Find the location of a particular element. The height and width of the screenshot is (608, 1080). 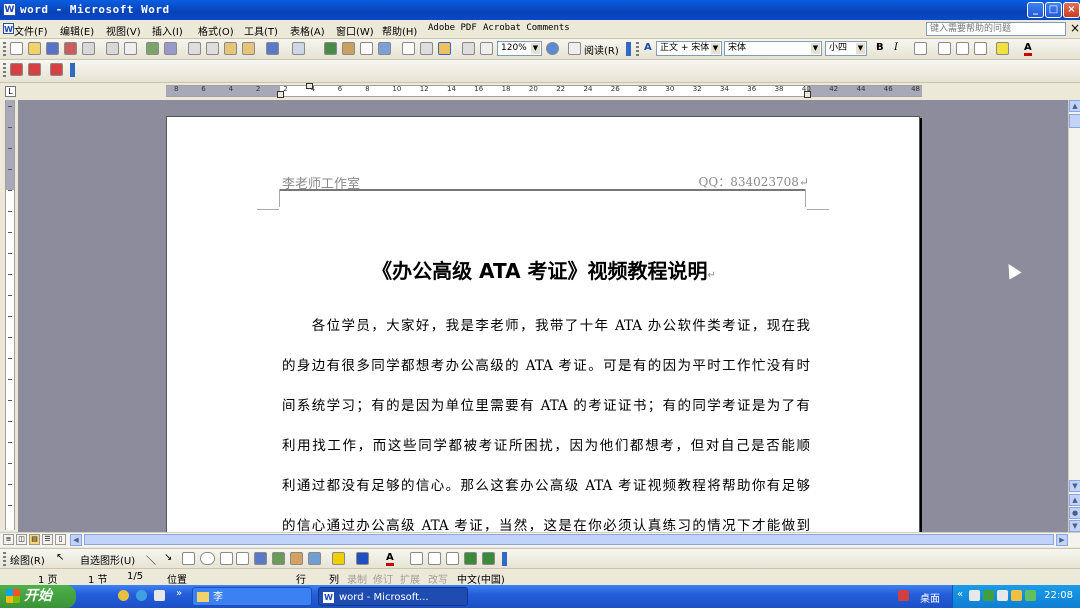

save-icon is located at coordinates (52, 48).